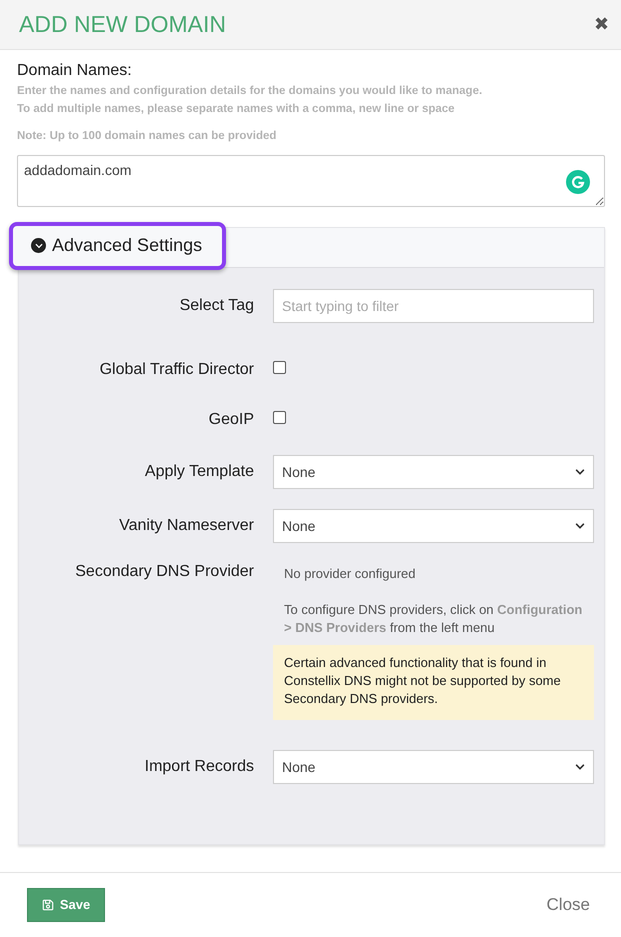 Image resolution: width=621 pixels, height=937 pixels. What do you see at coordinates (186, 525) in the screenshot?
I see `setting-label: Vanity Nameserver` at bounding box center [186, 525].